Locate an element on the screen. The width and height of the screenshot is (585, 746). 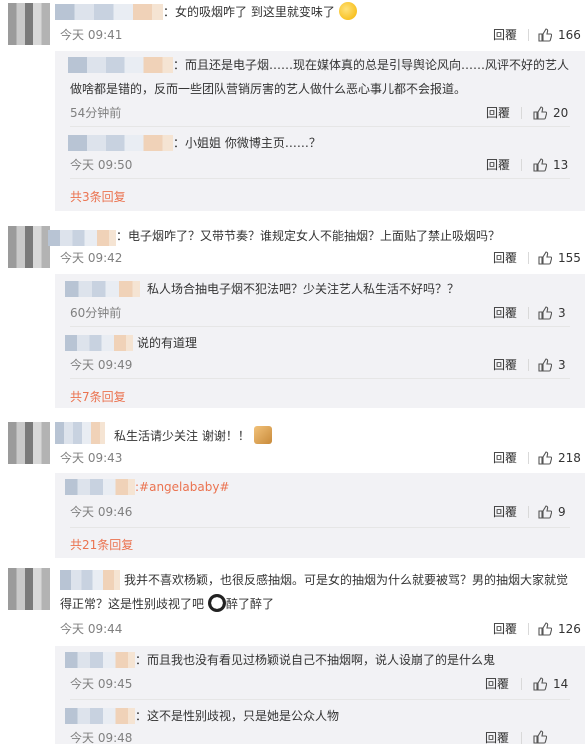
reply-text: ：而且我也没有看见过杨颖说自己不抽烟啊，说人设崩了的是什么鬼 is located at coordinates (315, 660).